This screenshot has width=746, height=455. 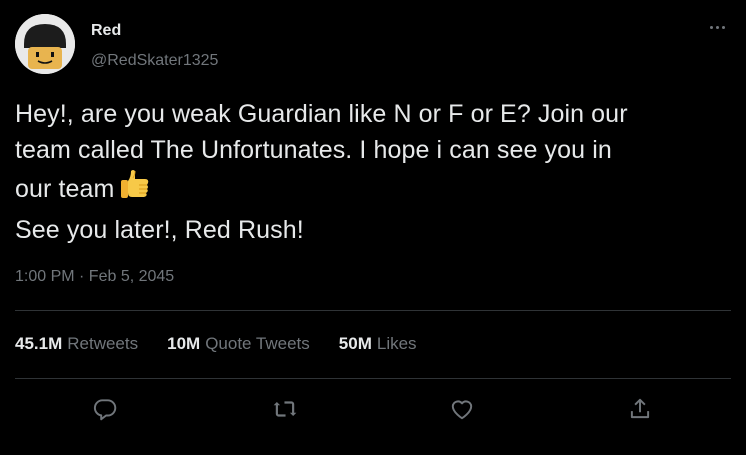 I want to click on quote-tweets-label: Quote Tweets, so click(x=257, y=343).